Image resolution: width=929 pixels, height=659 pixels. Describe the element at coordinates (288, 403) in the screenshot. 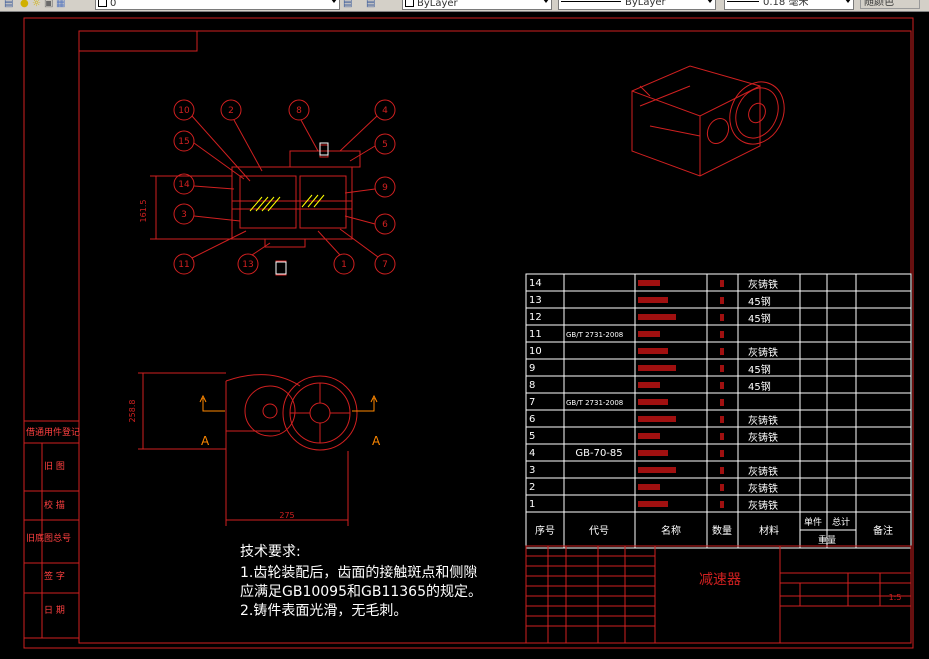

I see `section-cut-line` at that location.